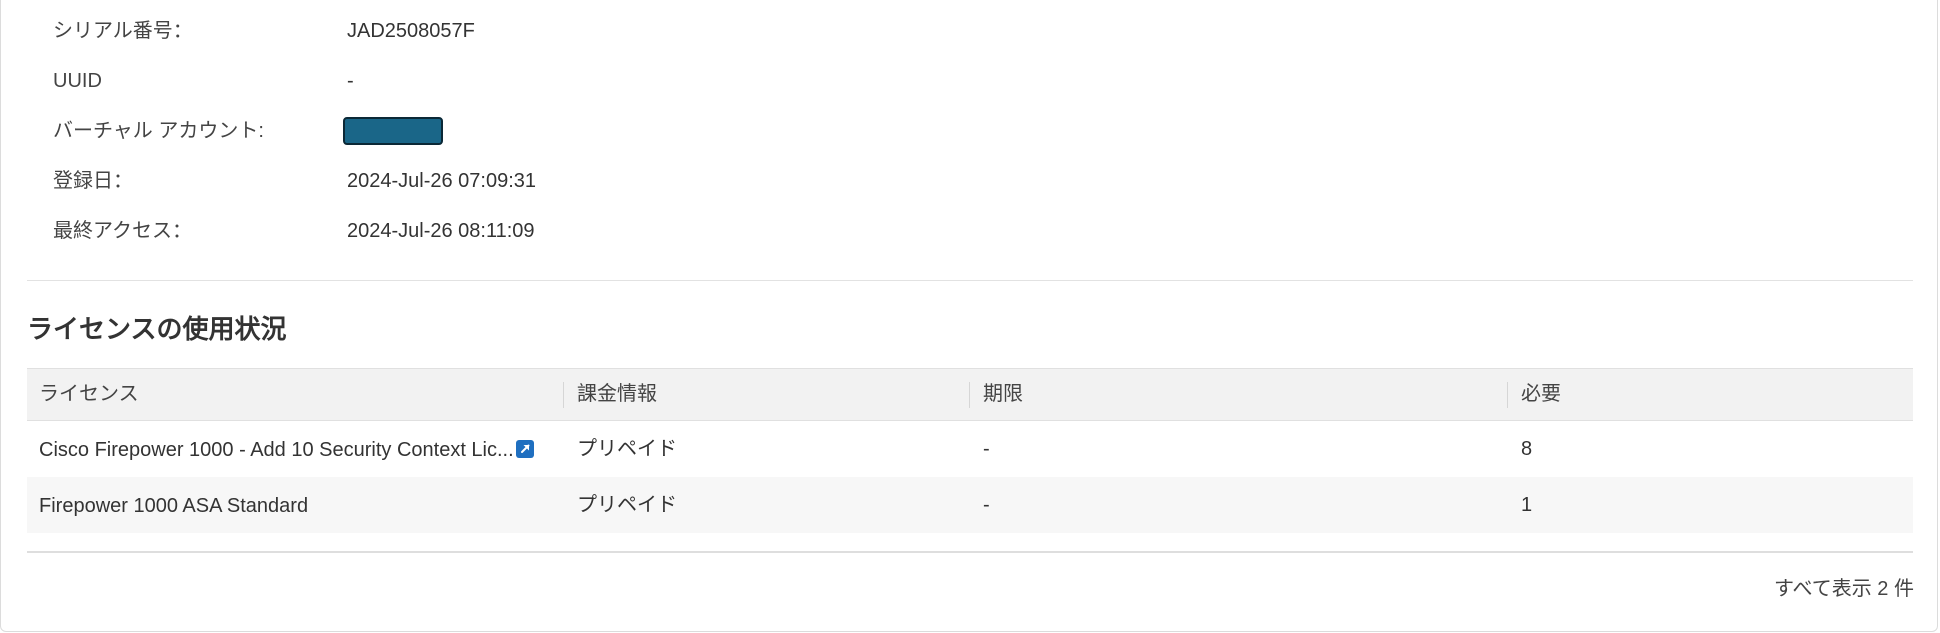  What do you see at coordinates (157, 329) in the screenshot?
I see `license-usage-title: ライセンスの使用状況` at bounding box center [157, 329].